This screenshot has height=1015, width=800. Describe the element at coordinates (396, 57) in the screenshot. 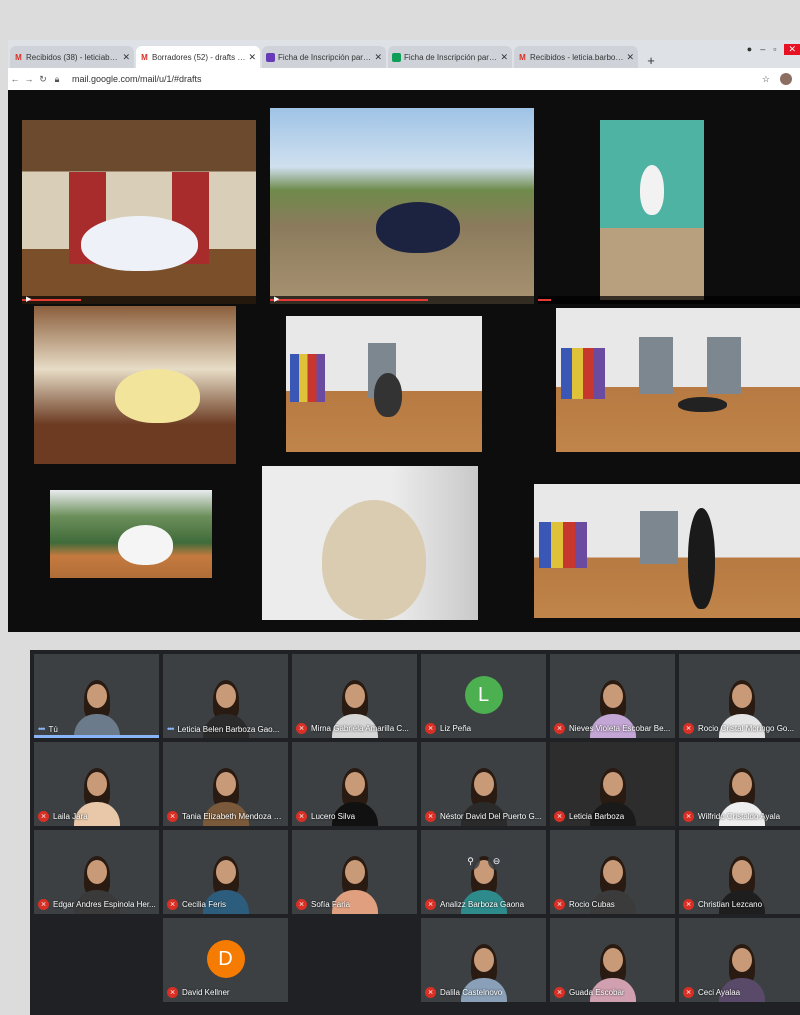

I see `sheets-icon` at that location.